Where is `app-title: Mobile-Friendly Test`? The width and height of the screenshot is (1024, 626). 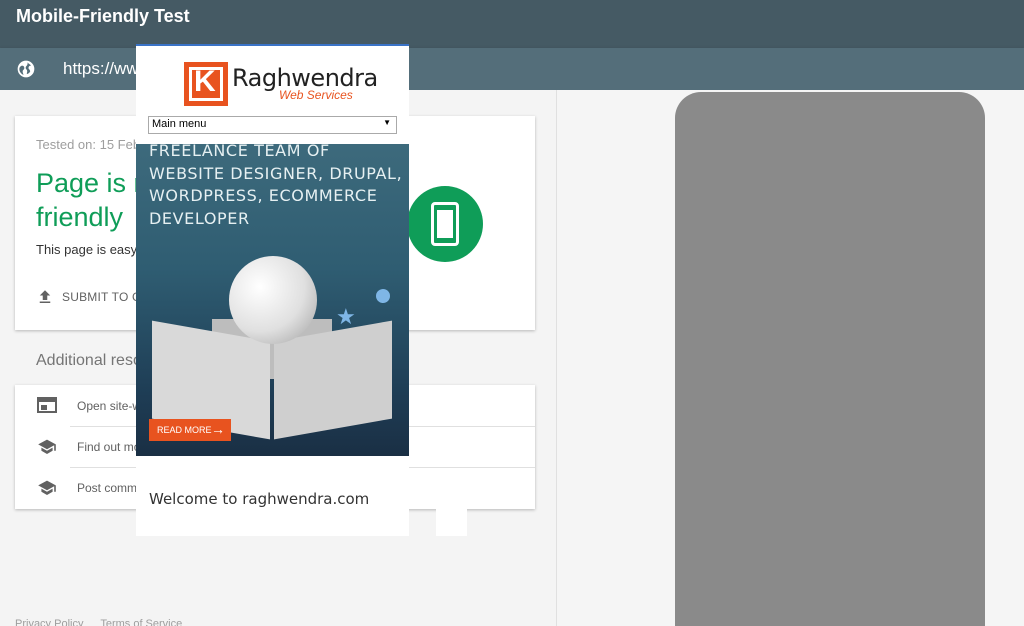
app-title: Mobile-Friendly Test is located at coordinates (103, 16).